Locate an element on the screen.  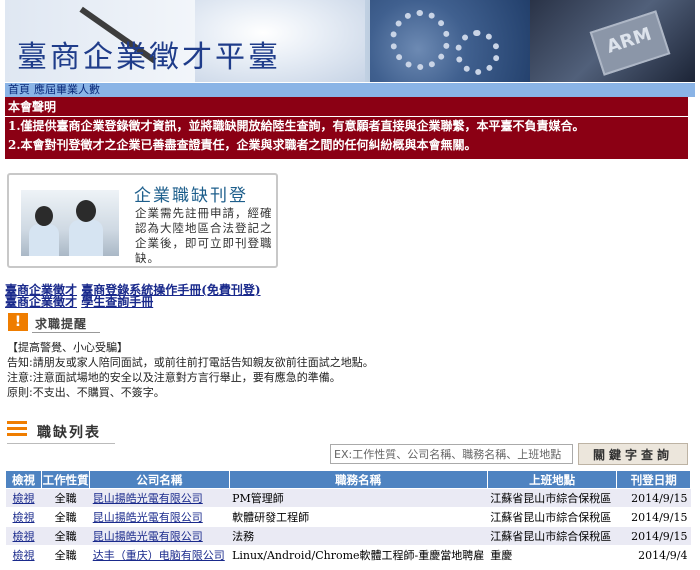
list-icon is located at coordinates (17, 429).